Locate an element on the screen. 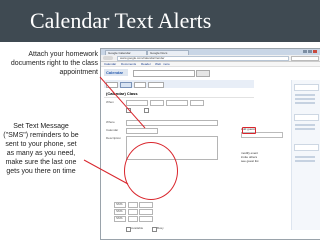  save-button is located at coordinates (126, 85).